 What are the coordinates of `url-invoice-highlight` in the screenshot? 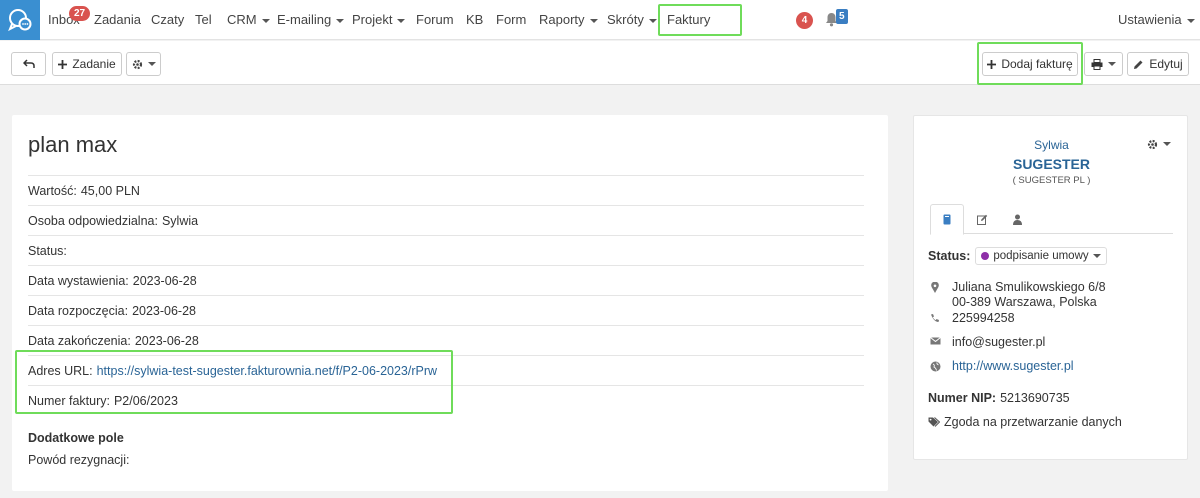 It's located at (234, 382).